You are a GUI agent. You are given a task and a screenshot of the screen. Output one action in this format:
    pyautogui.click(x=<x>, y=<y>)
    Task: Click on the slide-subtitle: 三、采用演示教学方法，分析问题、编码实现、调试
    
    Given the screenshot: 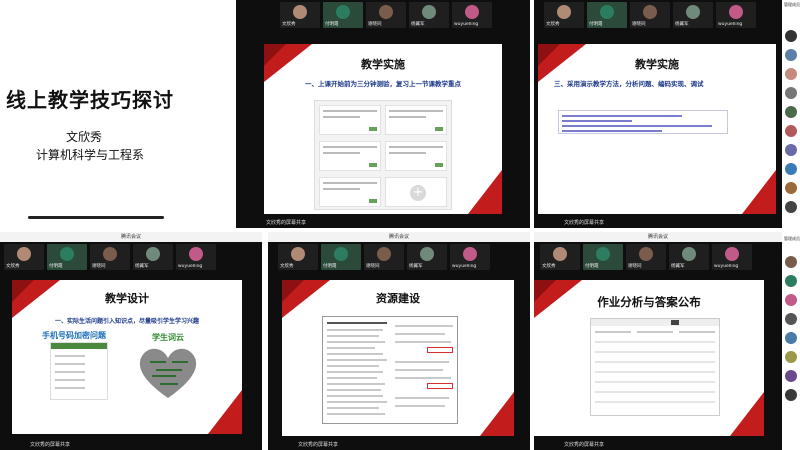 What is the action you would take?
    pyautogui.click(x=629, y=84)
    